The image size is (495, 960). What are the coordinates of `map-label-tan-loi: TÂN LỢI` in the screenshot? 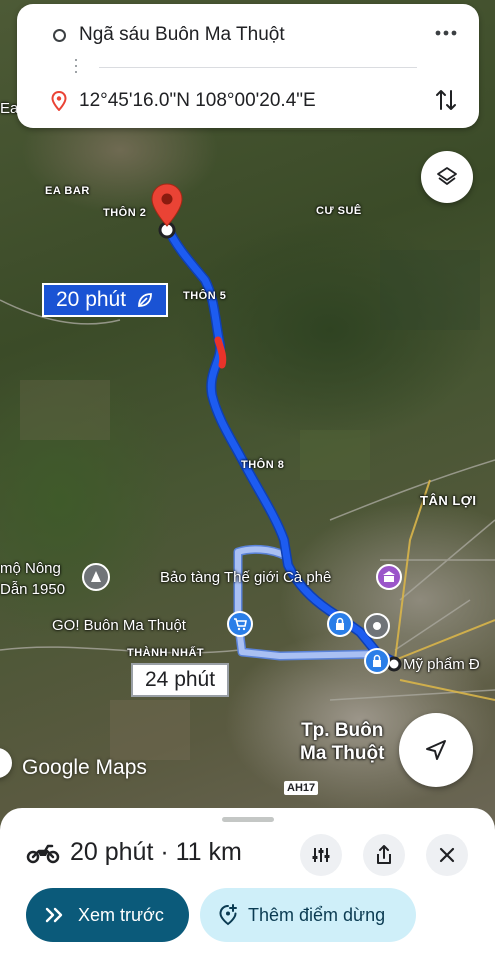 It's located at (448, 500).